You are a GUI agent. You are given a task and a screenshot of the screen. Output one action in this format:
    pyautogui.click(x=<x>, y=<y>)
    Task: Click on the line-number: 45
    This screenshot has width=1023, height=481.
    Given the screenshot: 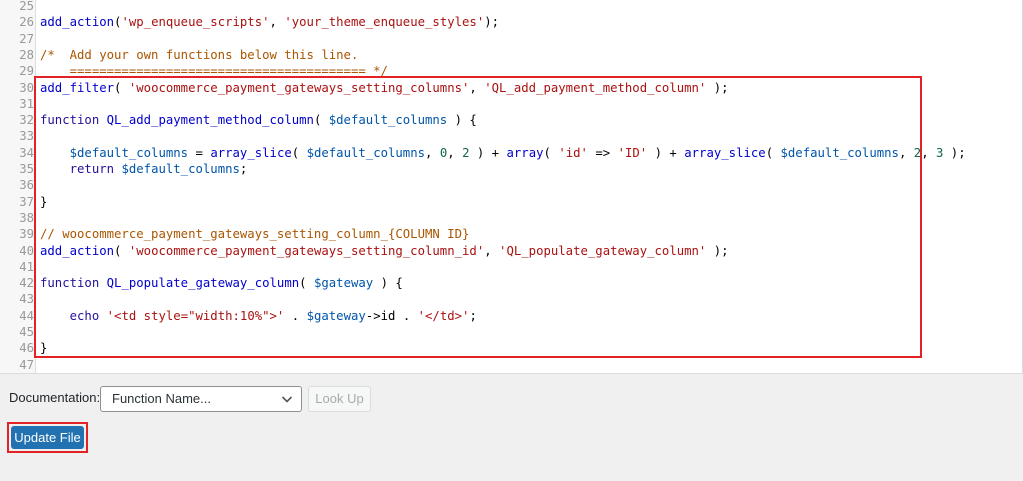 What is the action you would take?
    pyautogui.click(x=26, y=332)
    